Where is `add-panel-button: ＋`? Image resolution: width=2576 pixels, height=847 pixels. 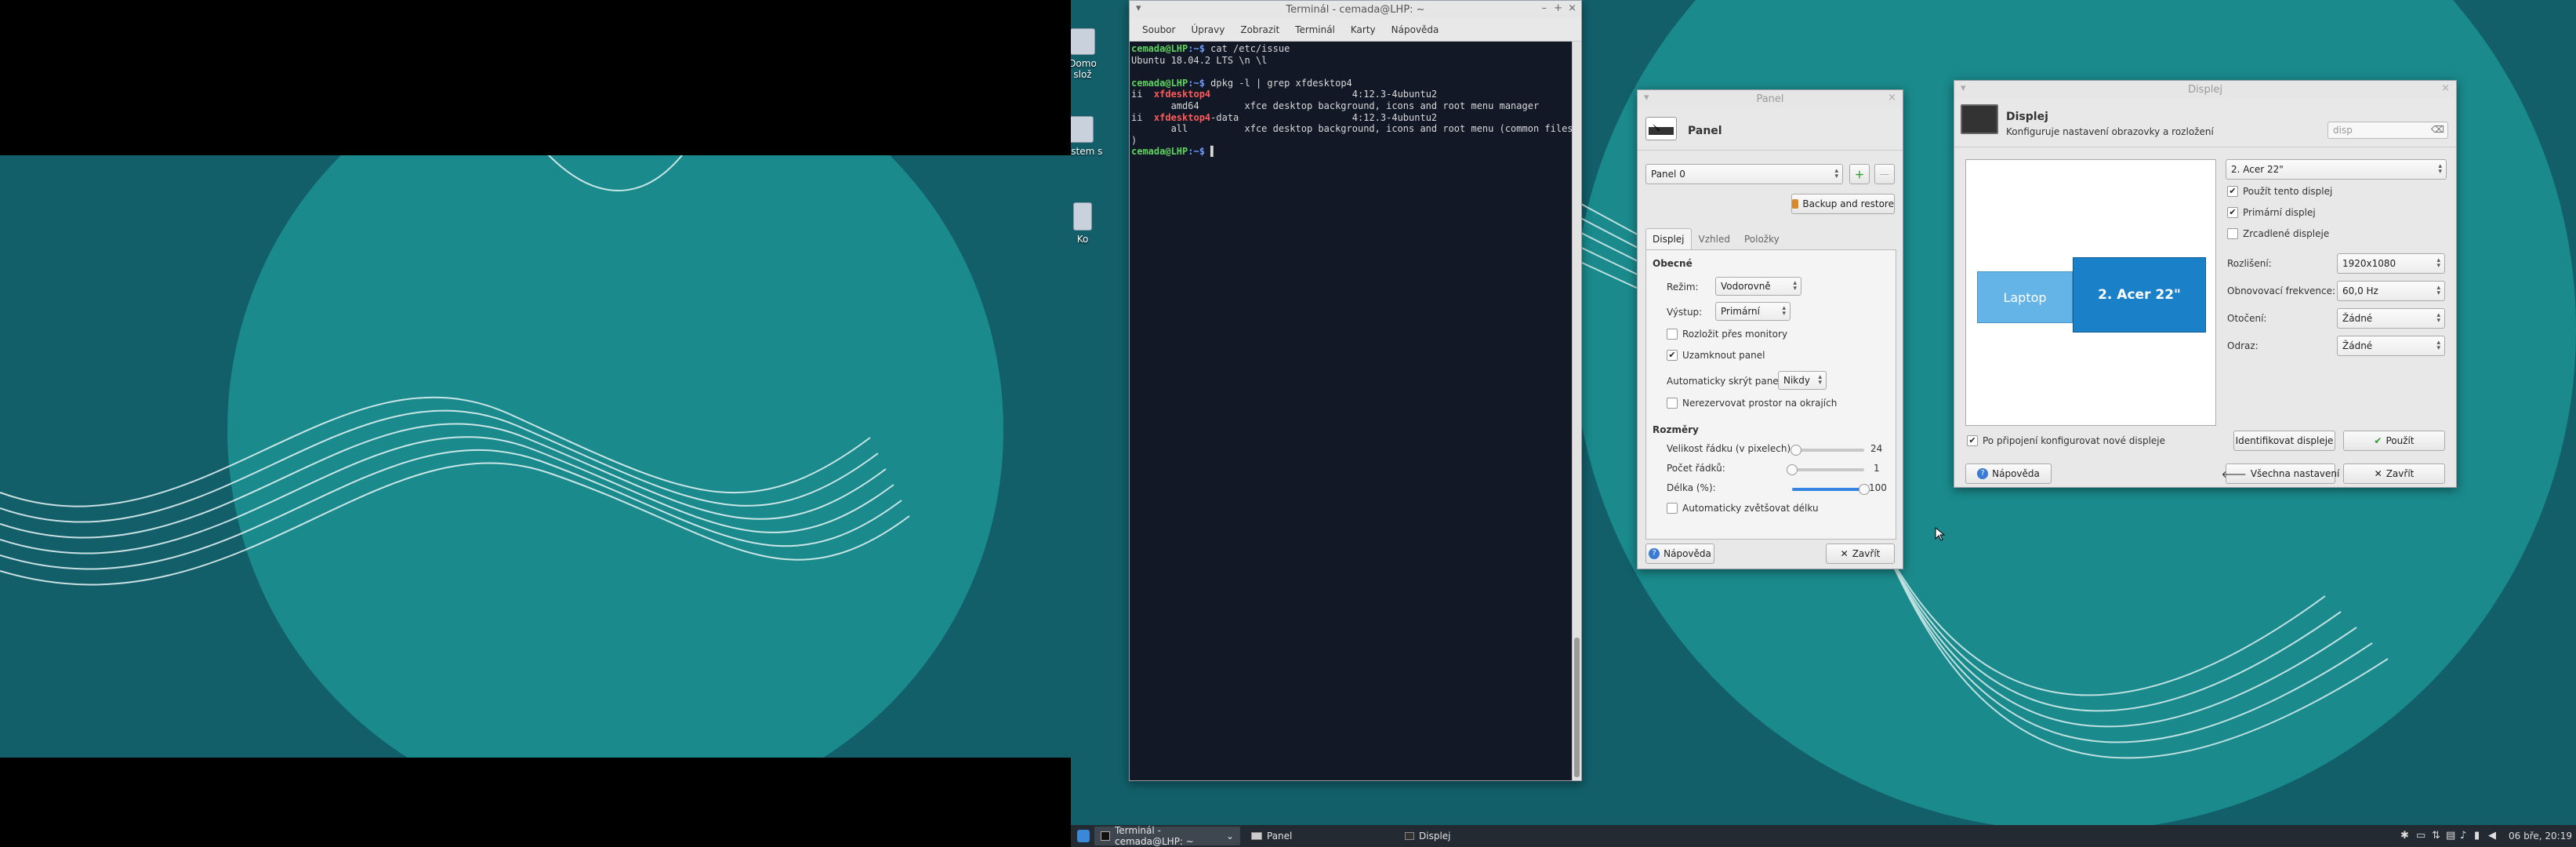 add-panel-button: ＋ is located at coordinates (1860, 174).